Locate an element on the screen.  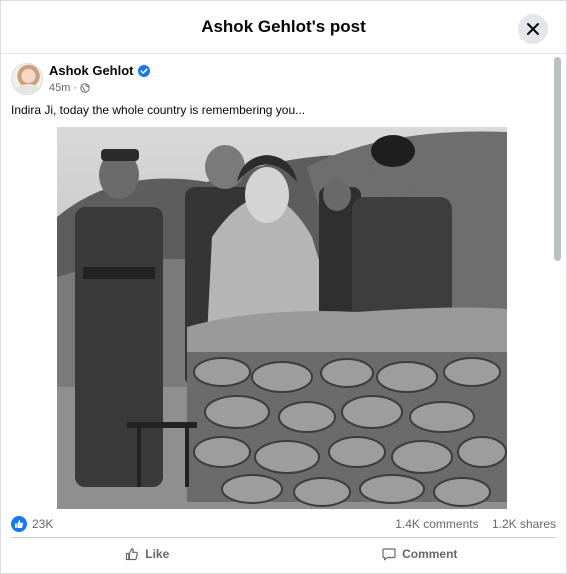
share-count: 1.2K shares is located at coordinates (524, 524).